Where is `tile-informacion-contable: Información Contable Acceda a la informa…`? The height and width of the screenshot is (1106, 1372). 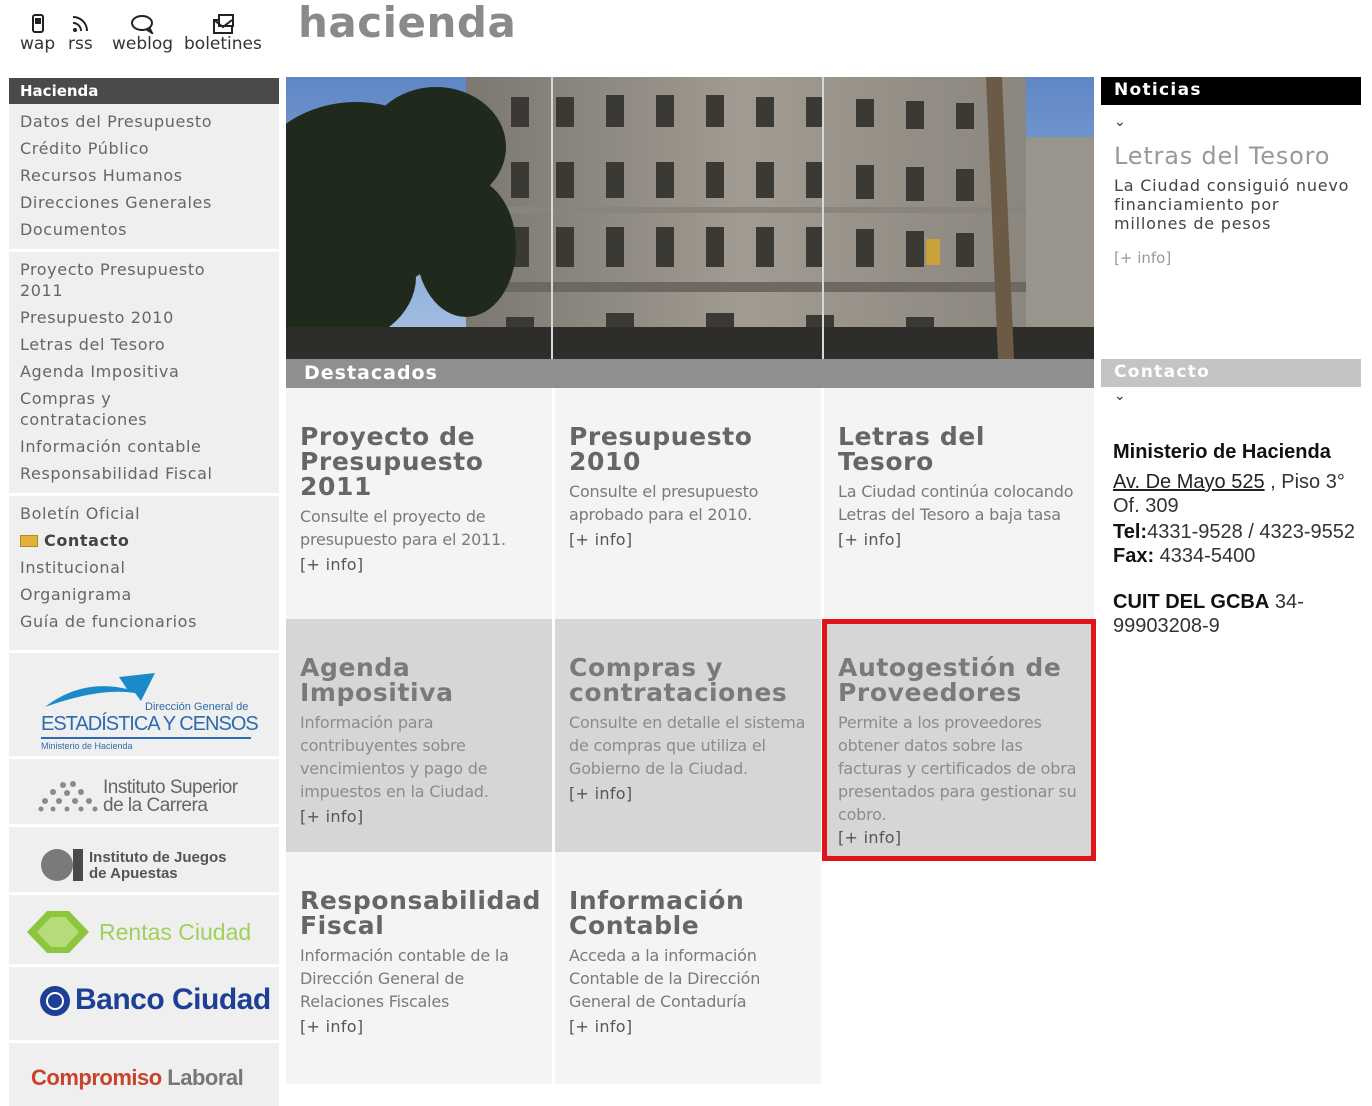 tile-informacion-contable: Información Contable Acceda a la informa… is located at coordinates (688, 968).